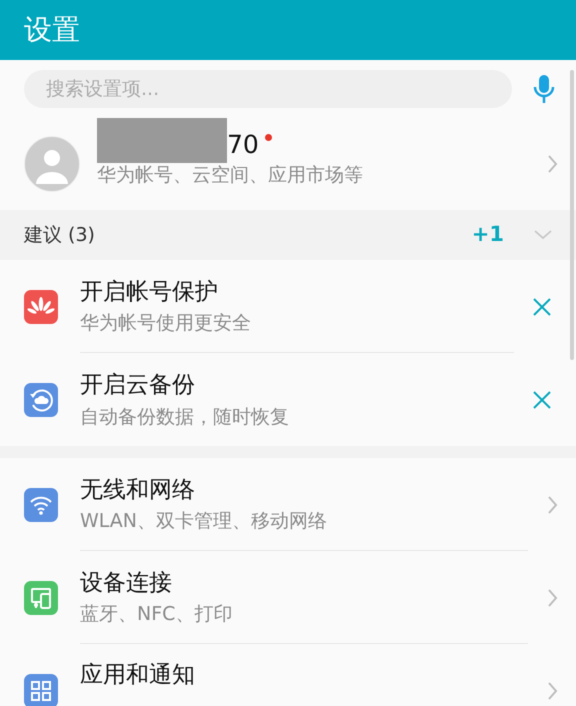  I want to click on setting-subtitle: 蓝牙、NFC、打印, so click(157, 614).